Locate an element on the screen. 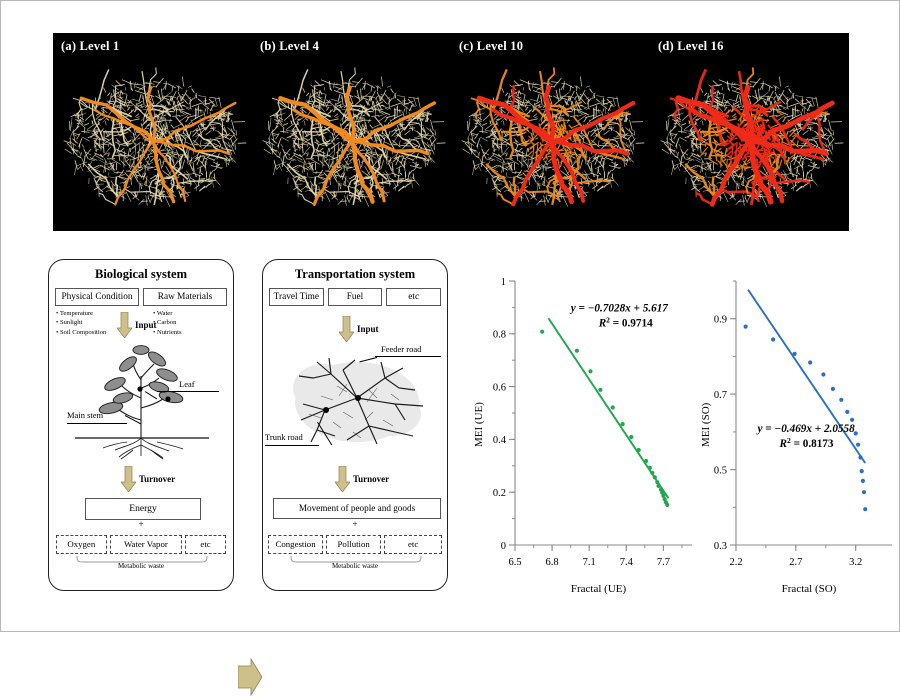  x-axis-label: Fractal (SO) is located at coordinates (809, 589).